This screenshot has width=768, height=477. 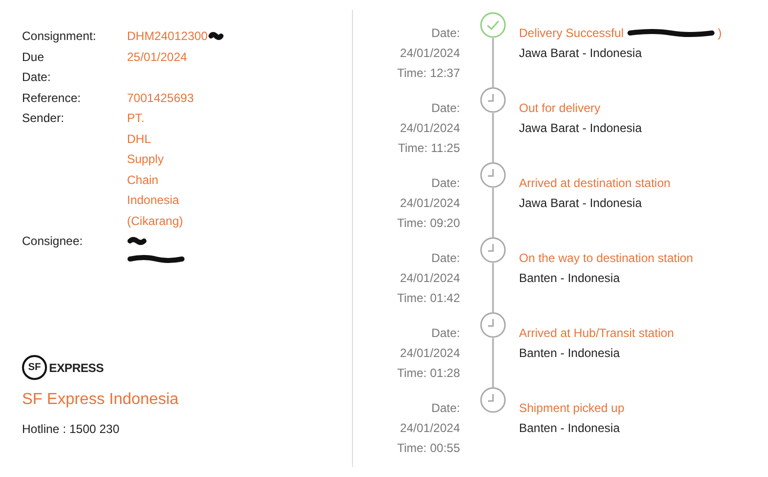 I want to click on event-status: Delivery Successful, so click(x=571, y=33).